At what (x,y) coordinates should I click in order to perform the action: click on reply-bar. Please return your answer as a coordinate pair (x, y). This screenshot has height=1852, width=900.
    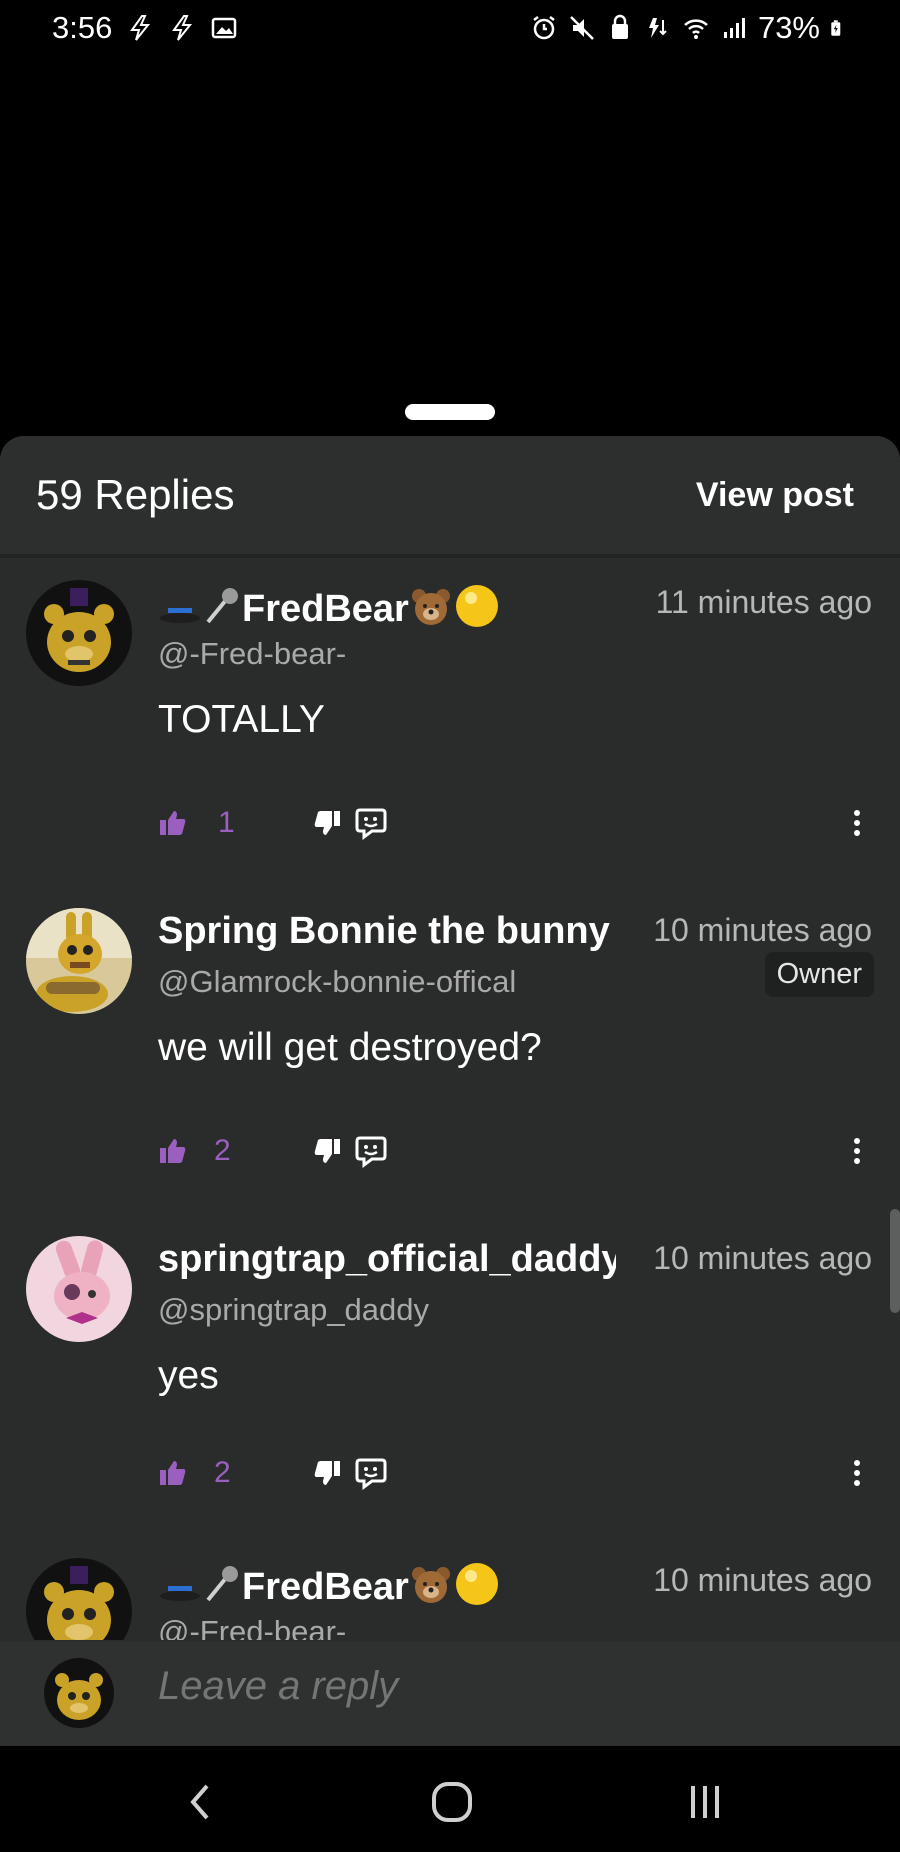
    Looking at the image, I should click on (450, 1694).